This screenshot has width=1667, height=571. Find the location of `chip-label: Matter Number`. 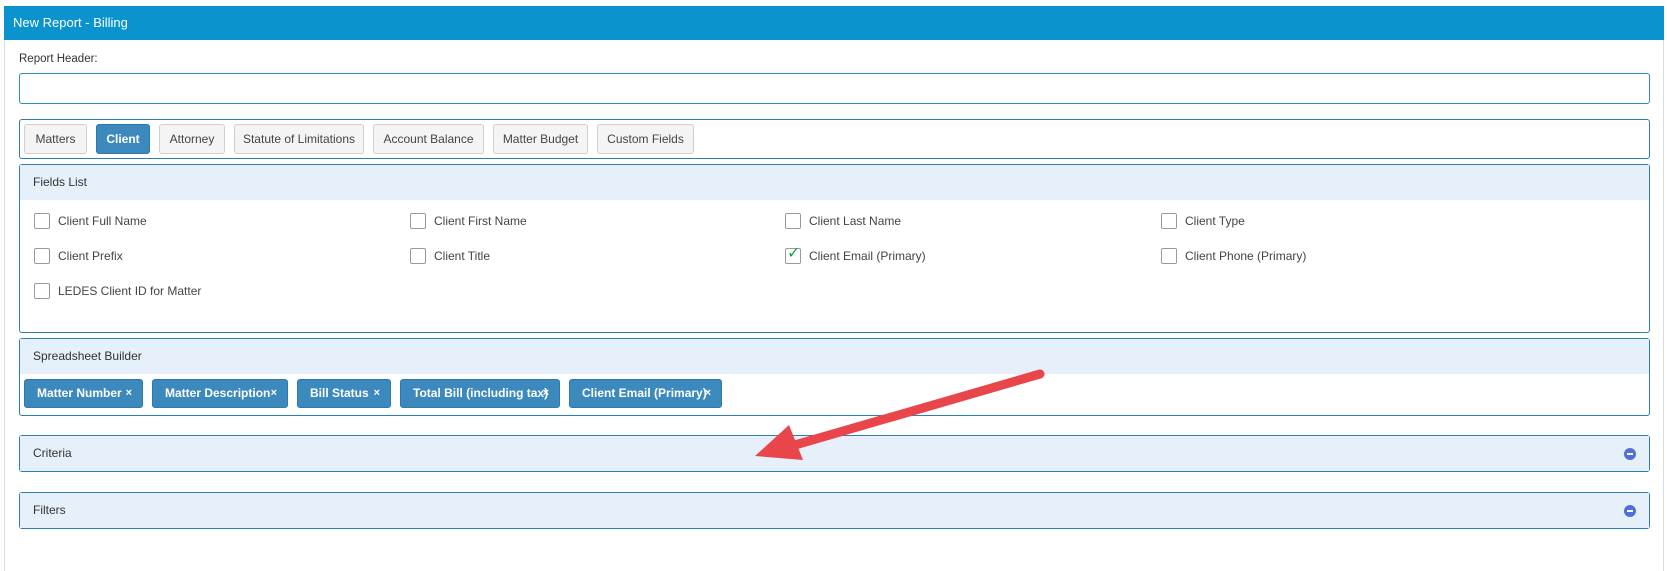

chip-label: Matter Number is located at coordinates (79, 393).